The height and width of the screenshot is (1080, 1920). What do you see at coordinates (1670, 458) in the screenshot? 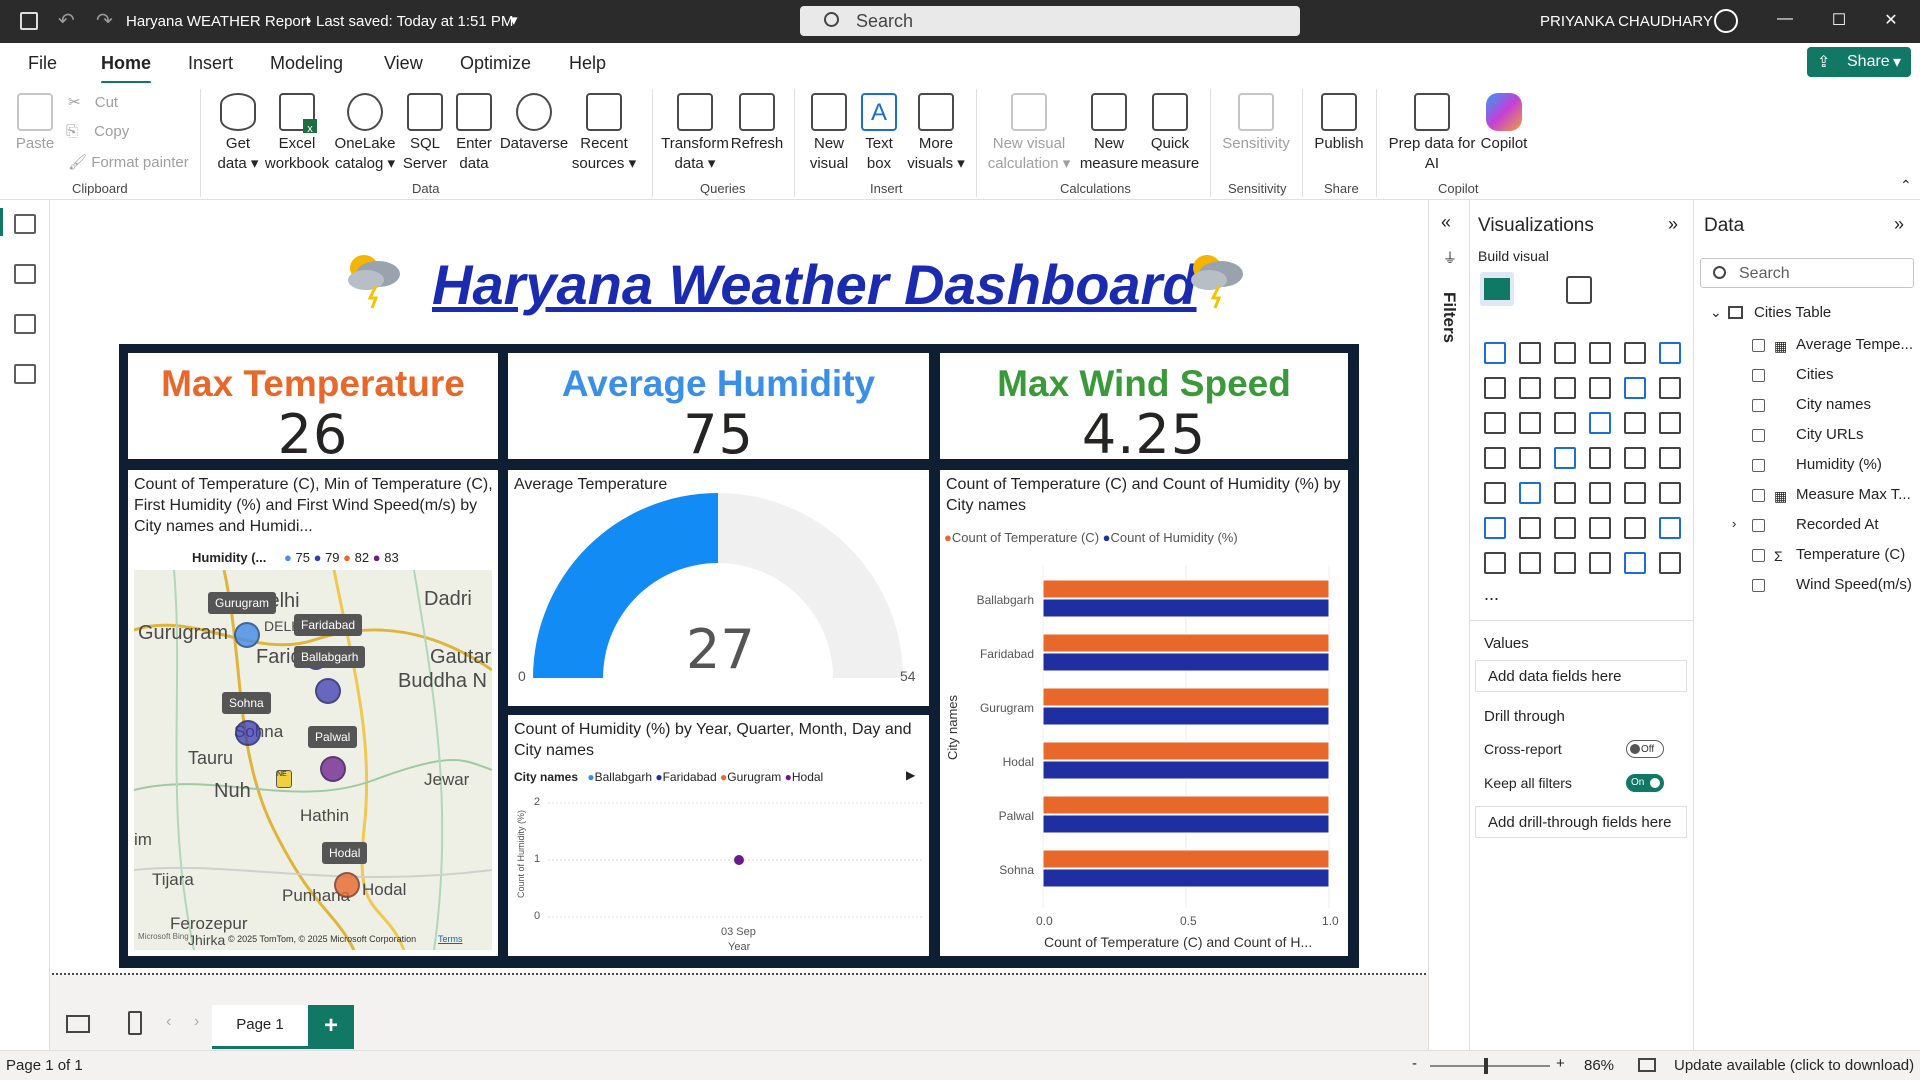
I see `card-visual-icon` at bounding box center [1670, 458].